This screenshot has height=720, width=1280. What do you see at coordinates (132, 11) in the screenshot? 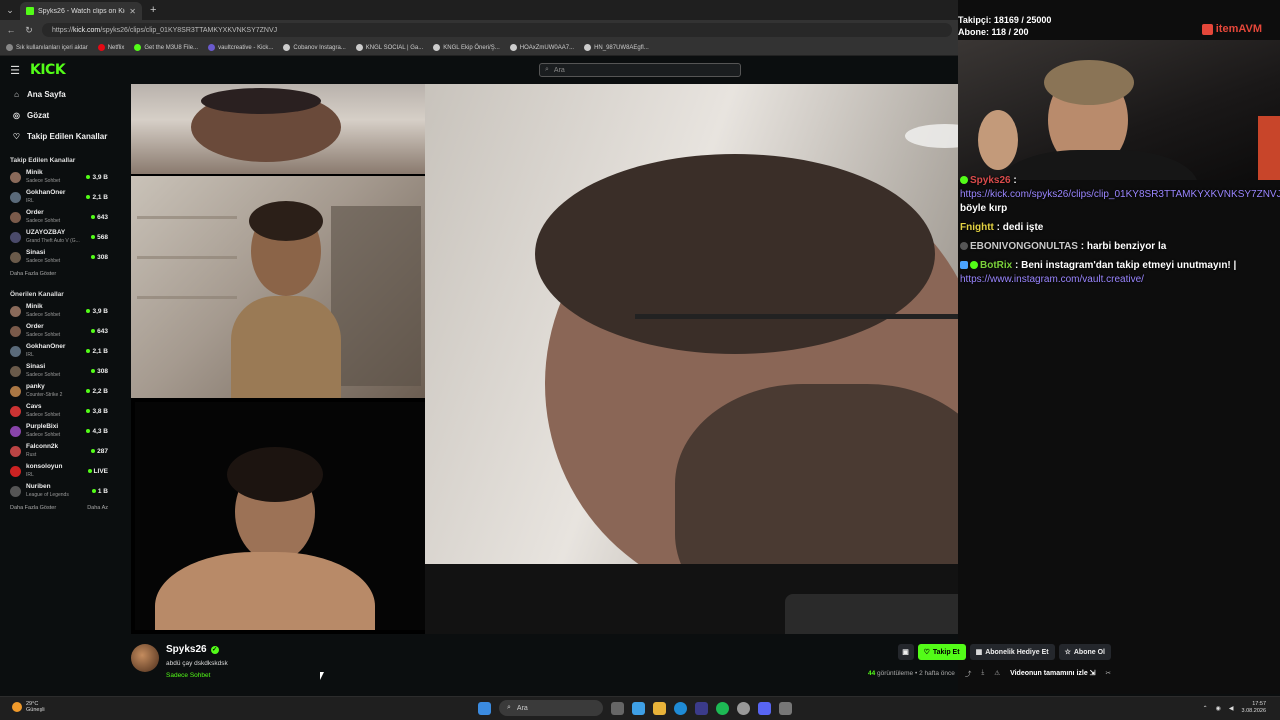
I see `close-icon: ✕` at bounding box center [132, 11].